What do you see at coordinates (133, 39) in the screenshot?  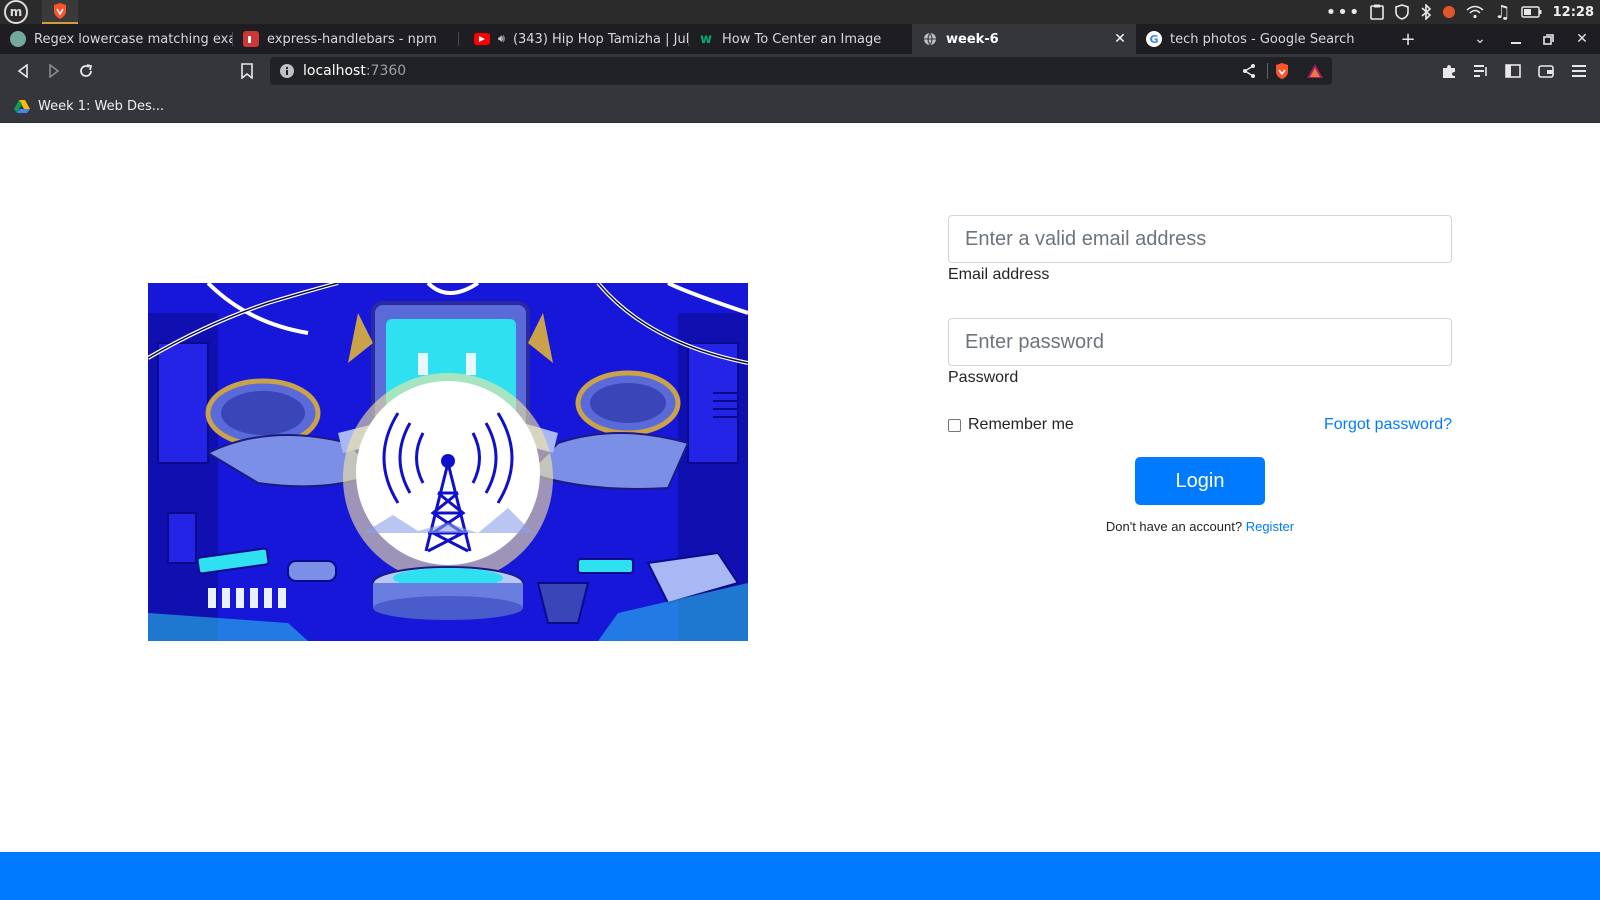 I see `tab-title: Regex lowercase matching exam` at bounding box center [133, 39].